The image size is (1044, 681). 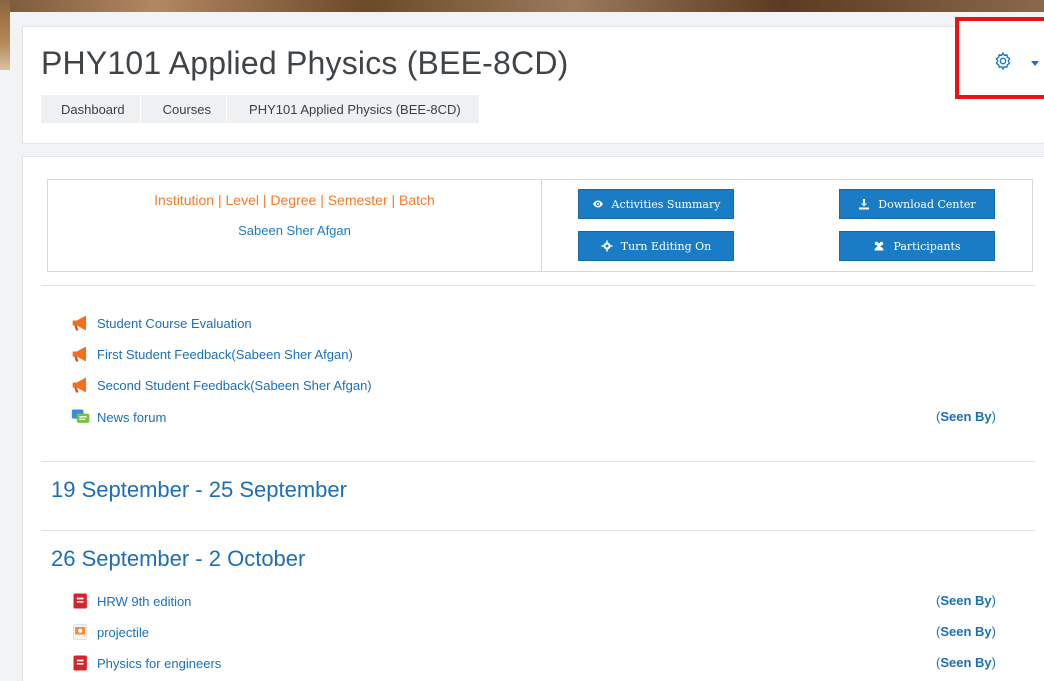 I want to click on section-title: 19 September - 25 September, so click(x=199, y=490).